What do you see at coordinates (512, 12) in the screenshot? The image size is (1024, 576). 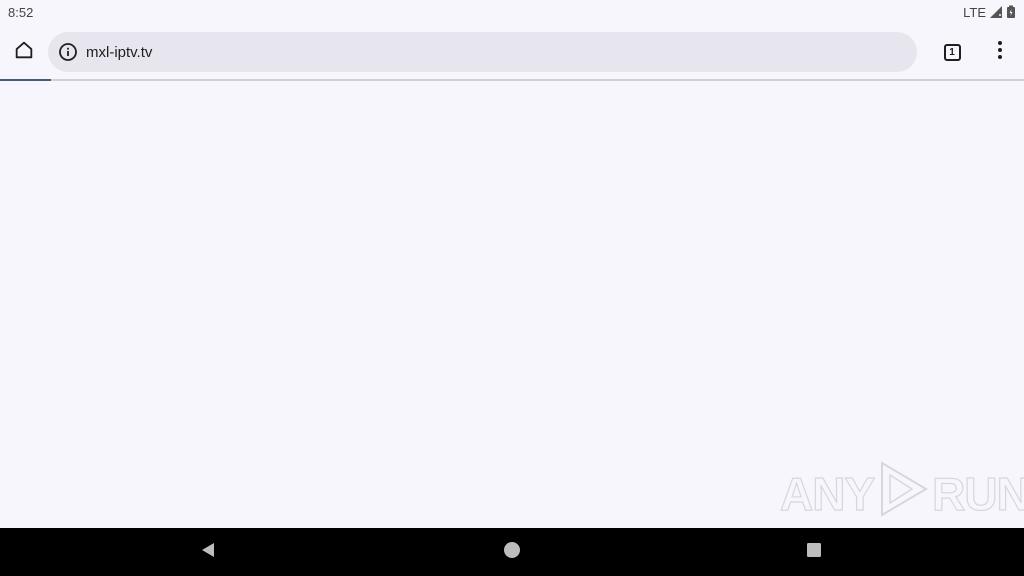 I see `status-bar: 8:52 LTE` at bounding box center [512, 12].